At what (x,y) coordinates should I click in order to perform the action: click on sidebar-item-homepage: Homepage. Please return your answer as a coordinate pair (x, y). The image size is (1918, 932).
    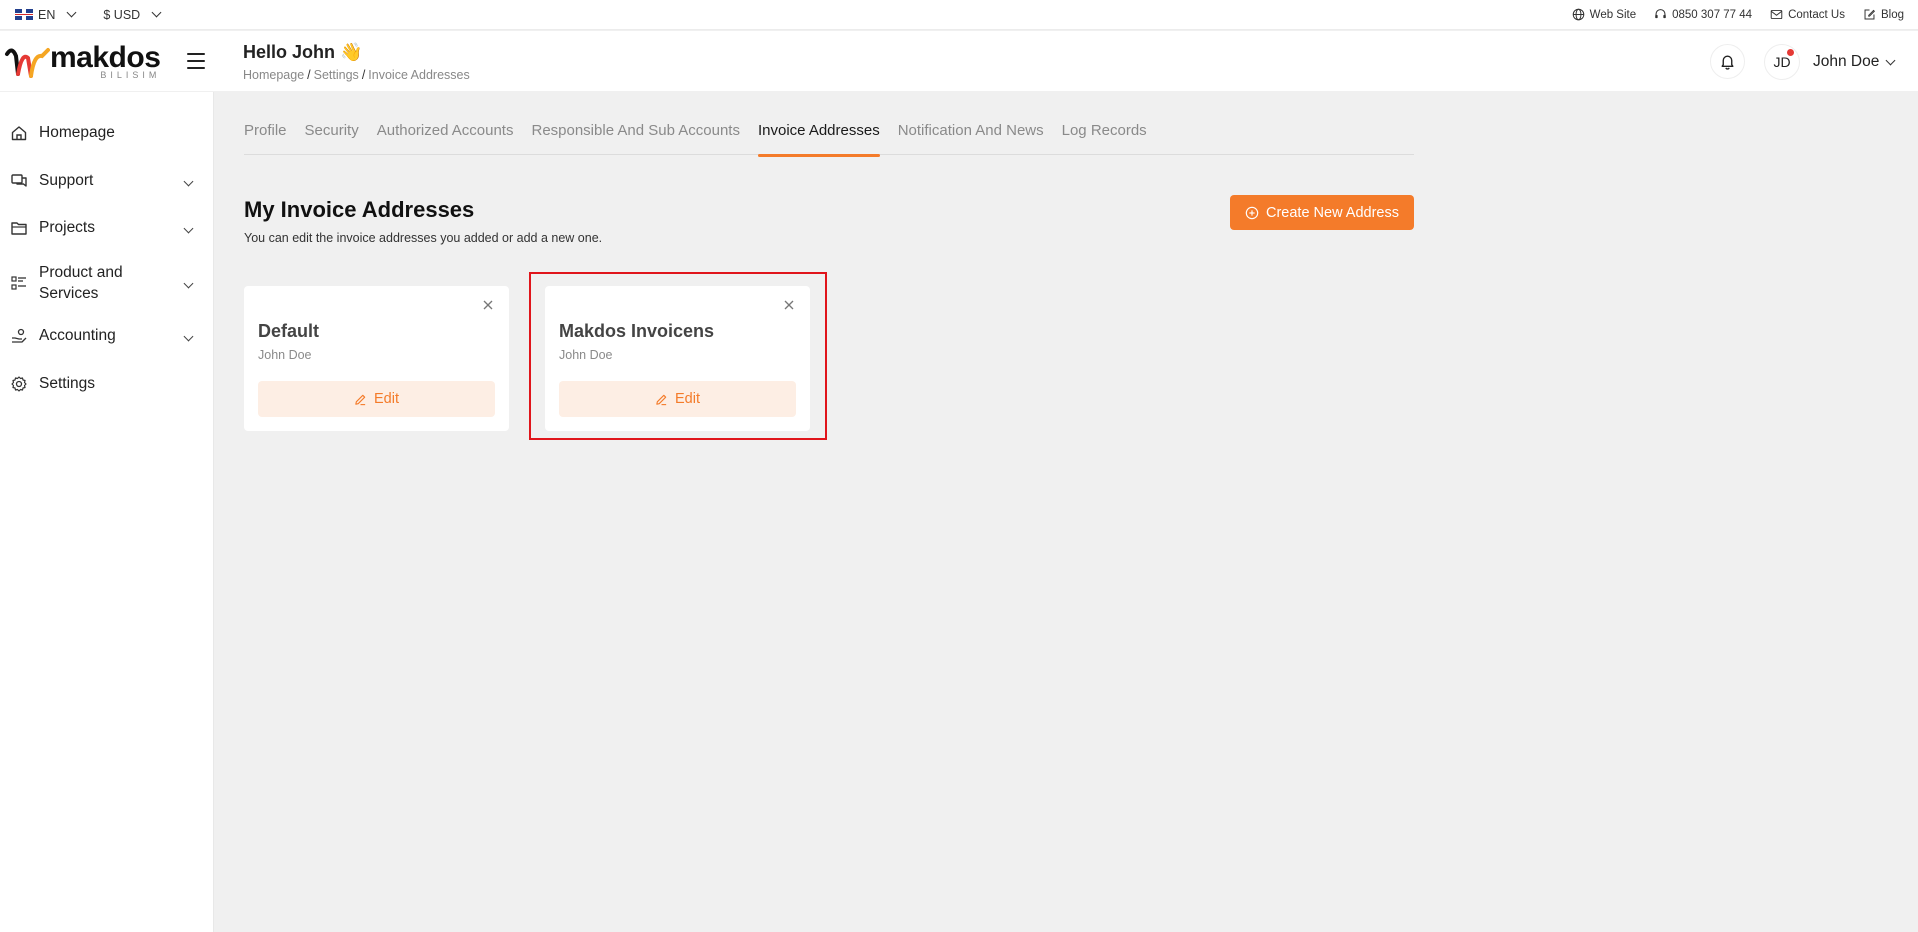
    Looking at the image, I should click on (107, 133).